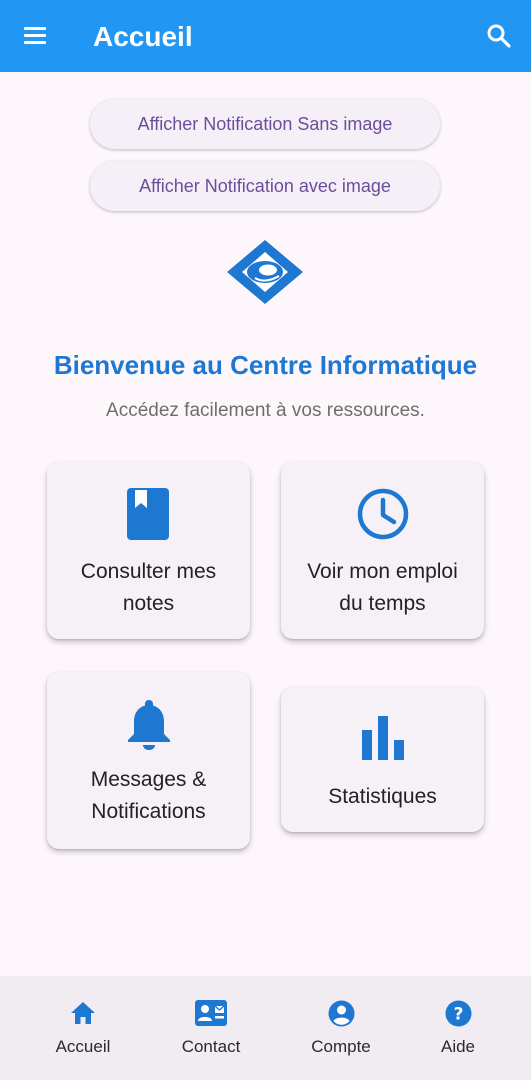  What do you see at coordinates (265, 1028) in the screenshot?
I see `bottom-navigation: Accueil Contact Compte ? Aide` at bounding box center [265, 1028].